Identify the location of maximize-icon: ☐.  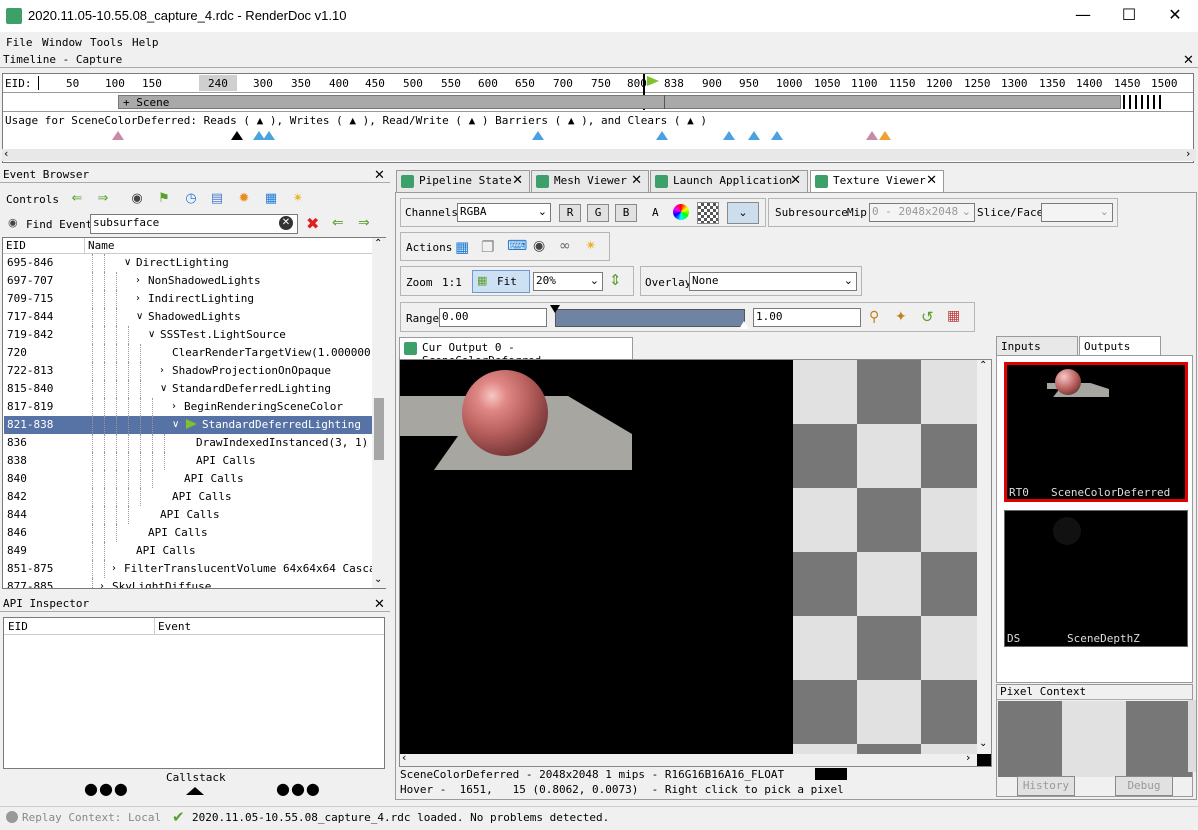
(1129, 16).